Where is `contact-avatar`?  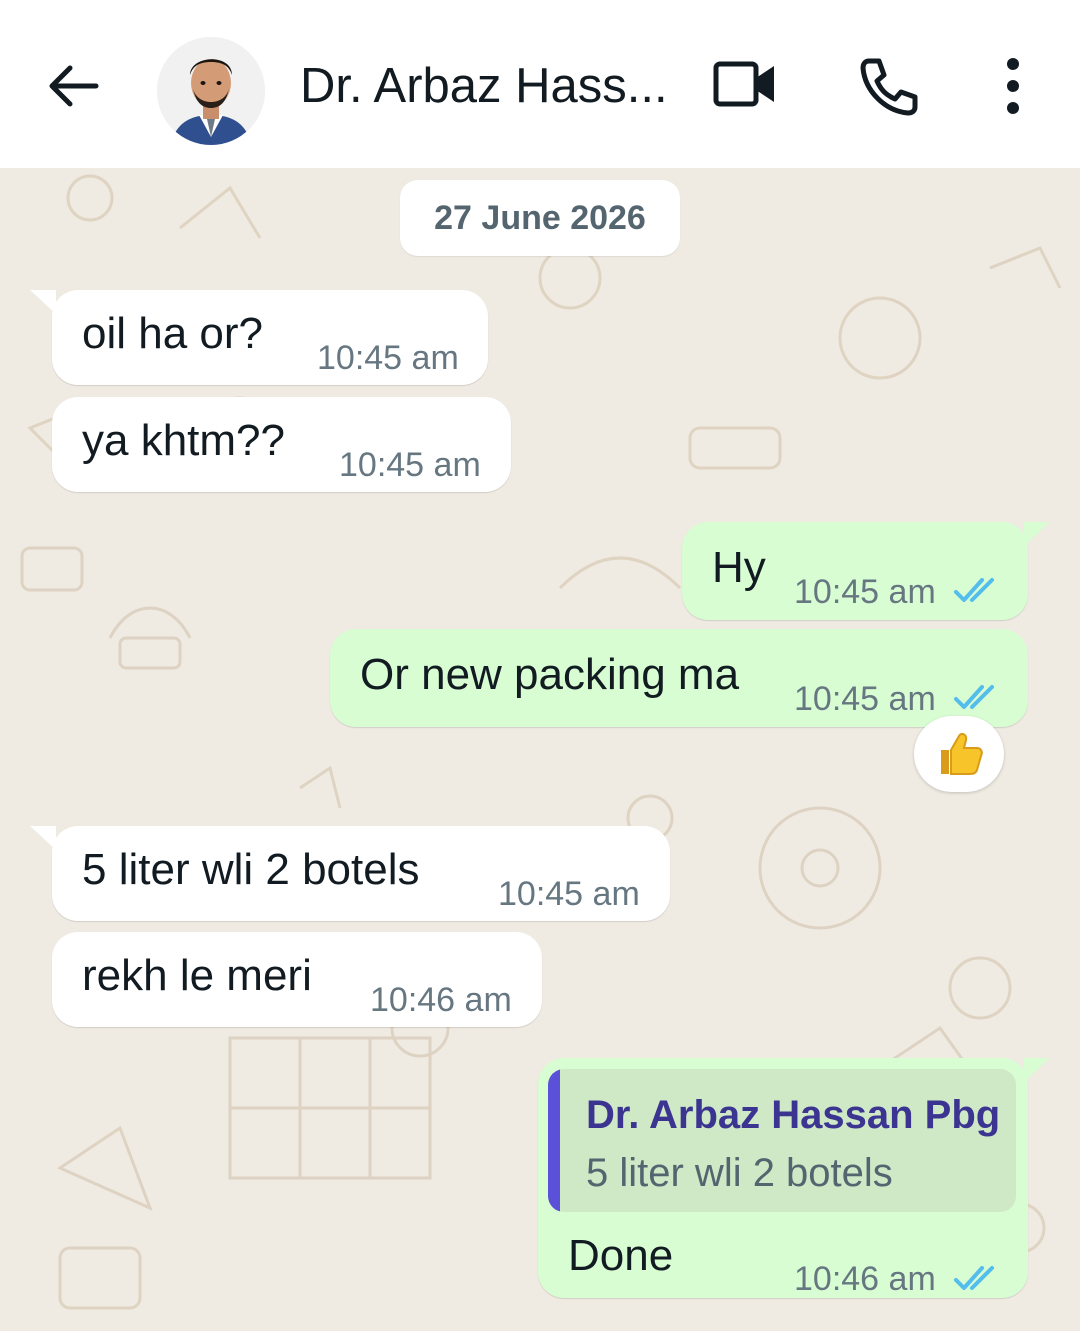 contact-avatar is located at coordinates (211, 91).